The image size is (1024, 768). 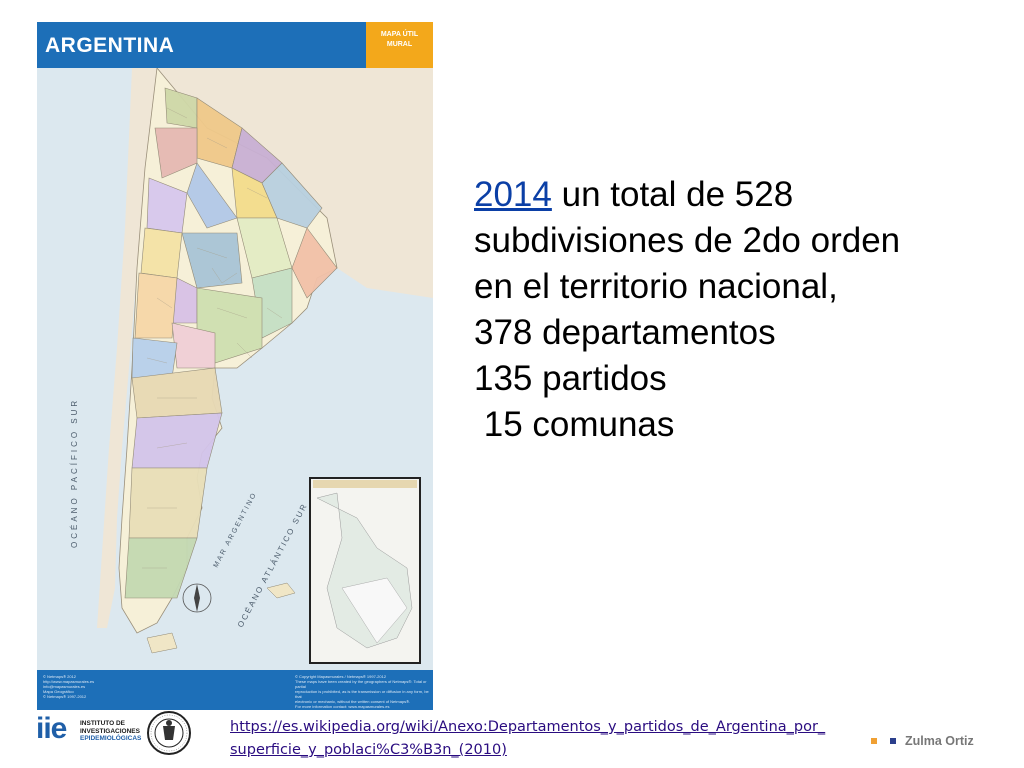 I want to click on main-text-line6: 15 comunas, so click(x=574, y=424).